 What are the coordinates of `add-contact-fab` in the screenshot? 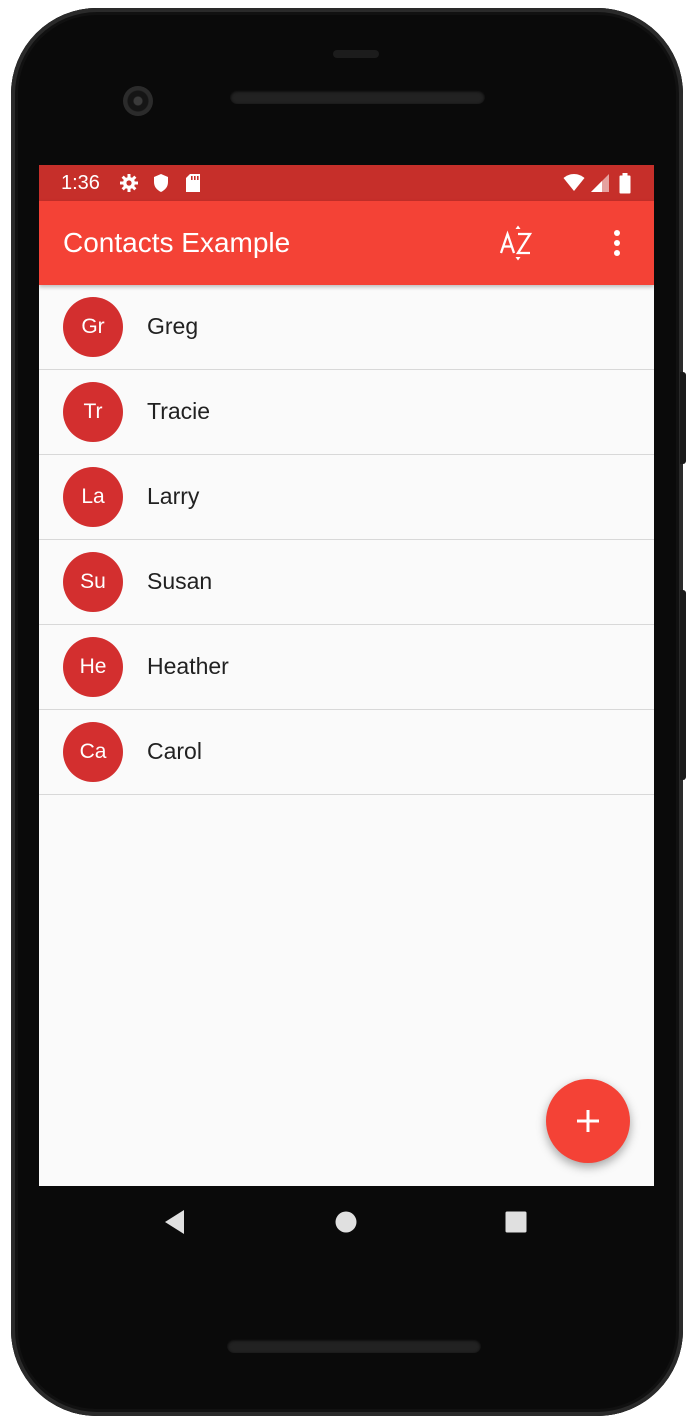 It's located at (588, 1121).